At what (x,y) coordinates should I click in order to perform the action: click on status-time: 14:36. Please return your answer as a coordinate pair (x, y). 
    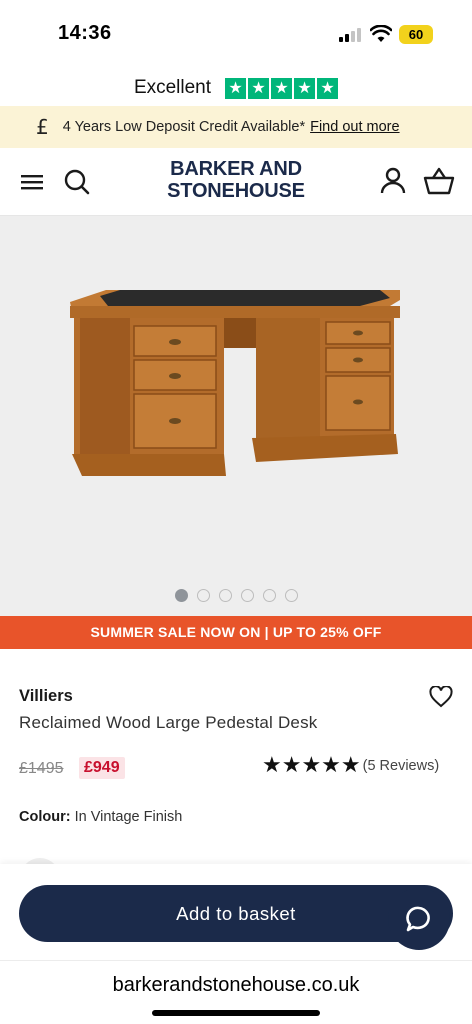
    Looking at the image, I should click on (85, 33).